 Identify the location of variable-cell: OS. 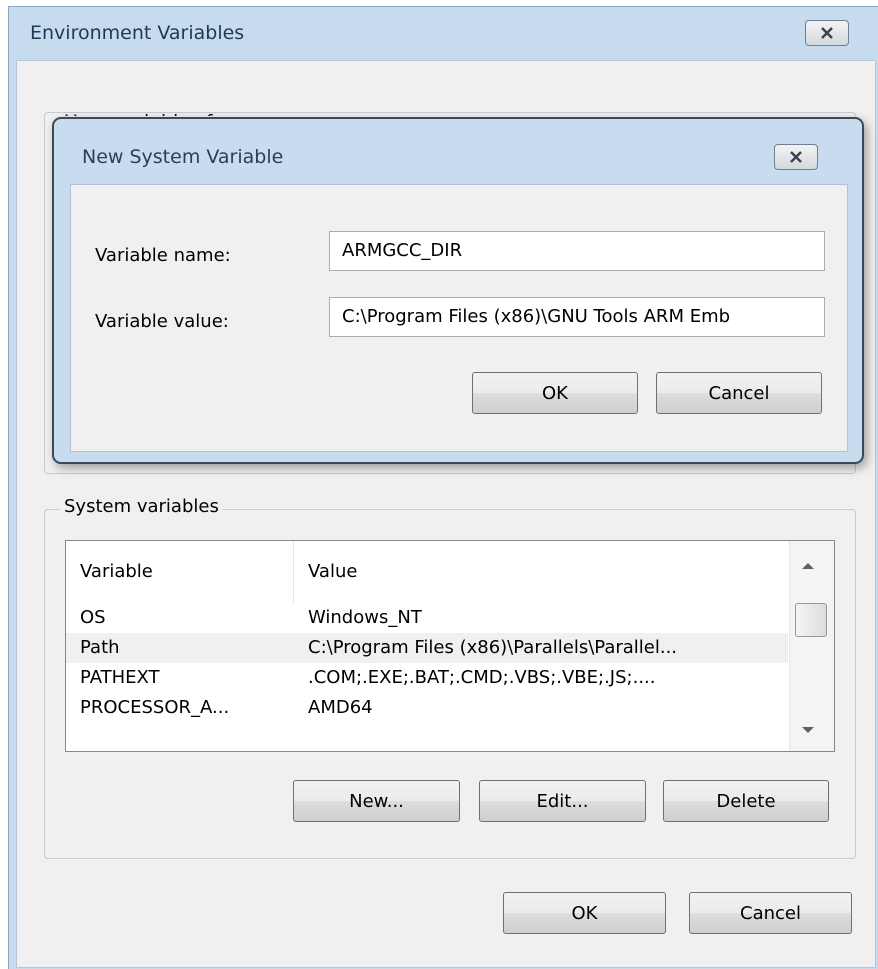
(93, 617).